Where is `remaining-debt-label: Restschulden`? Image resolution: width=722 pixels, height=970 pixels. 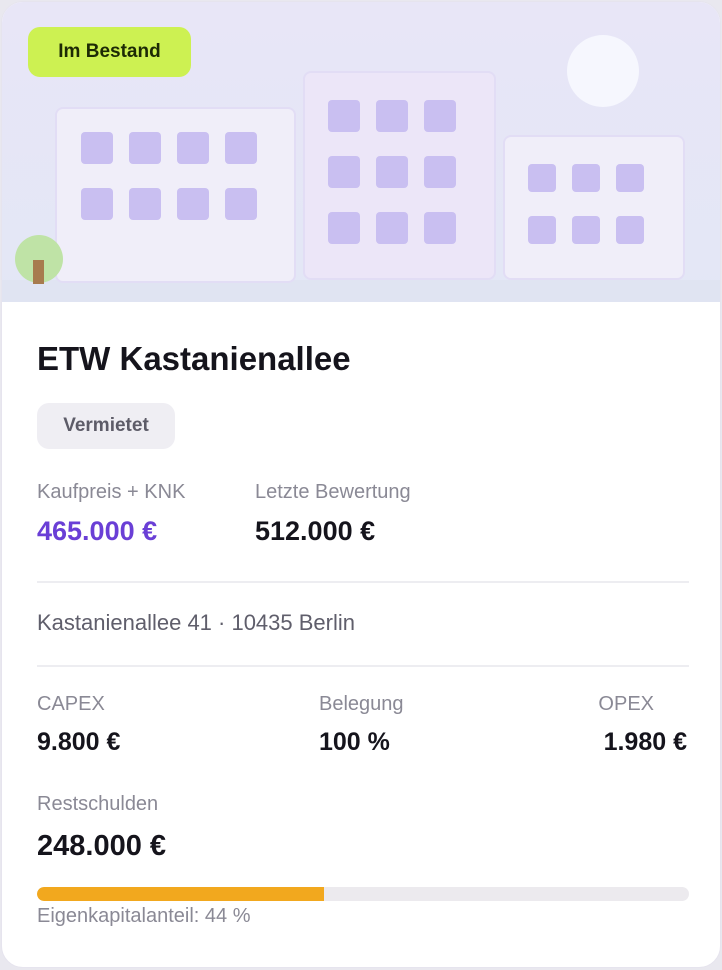 remaining-debt-label: Restschulden is located at coordinates (98, 804).